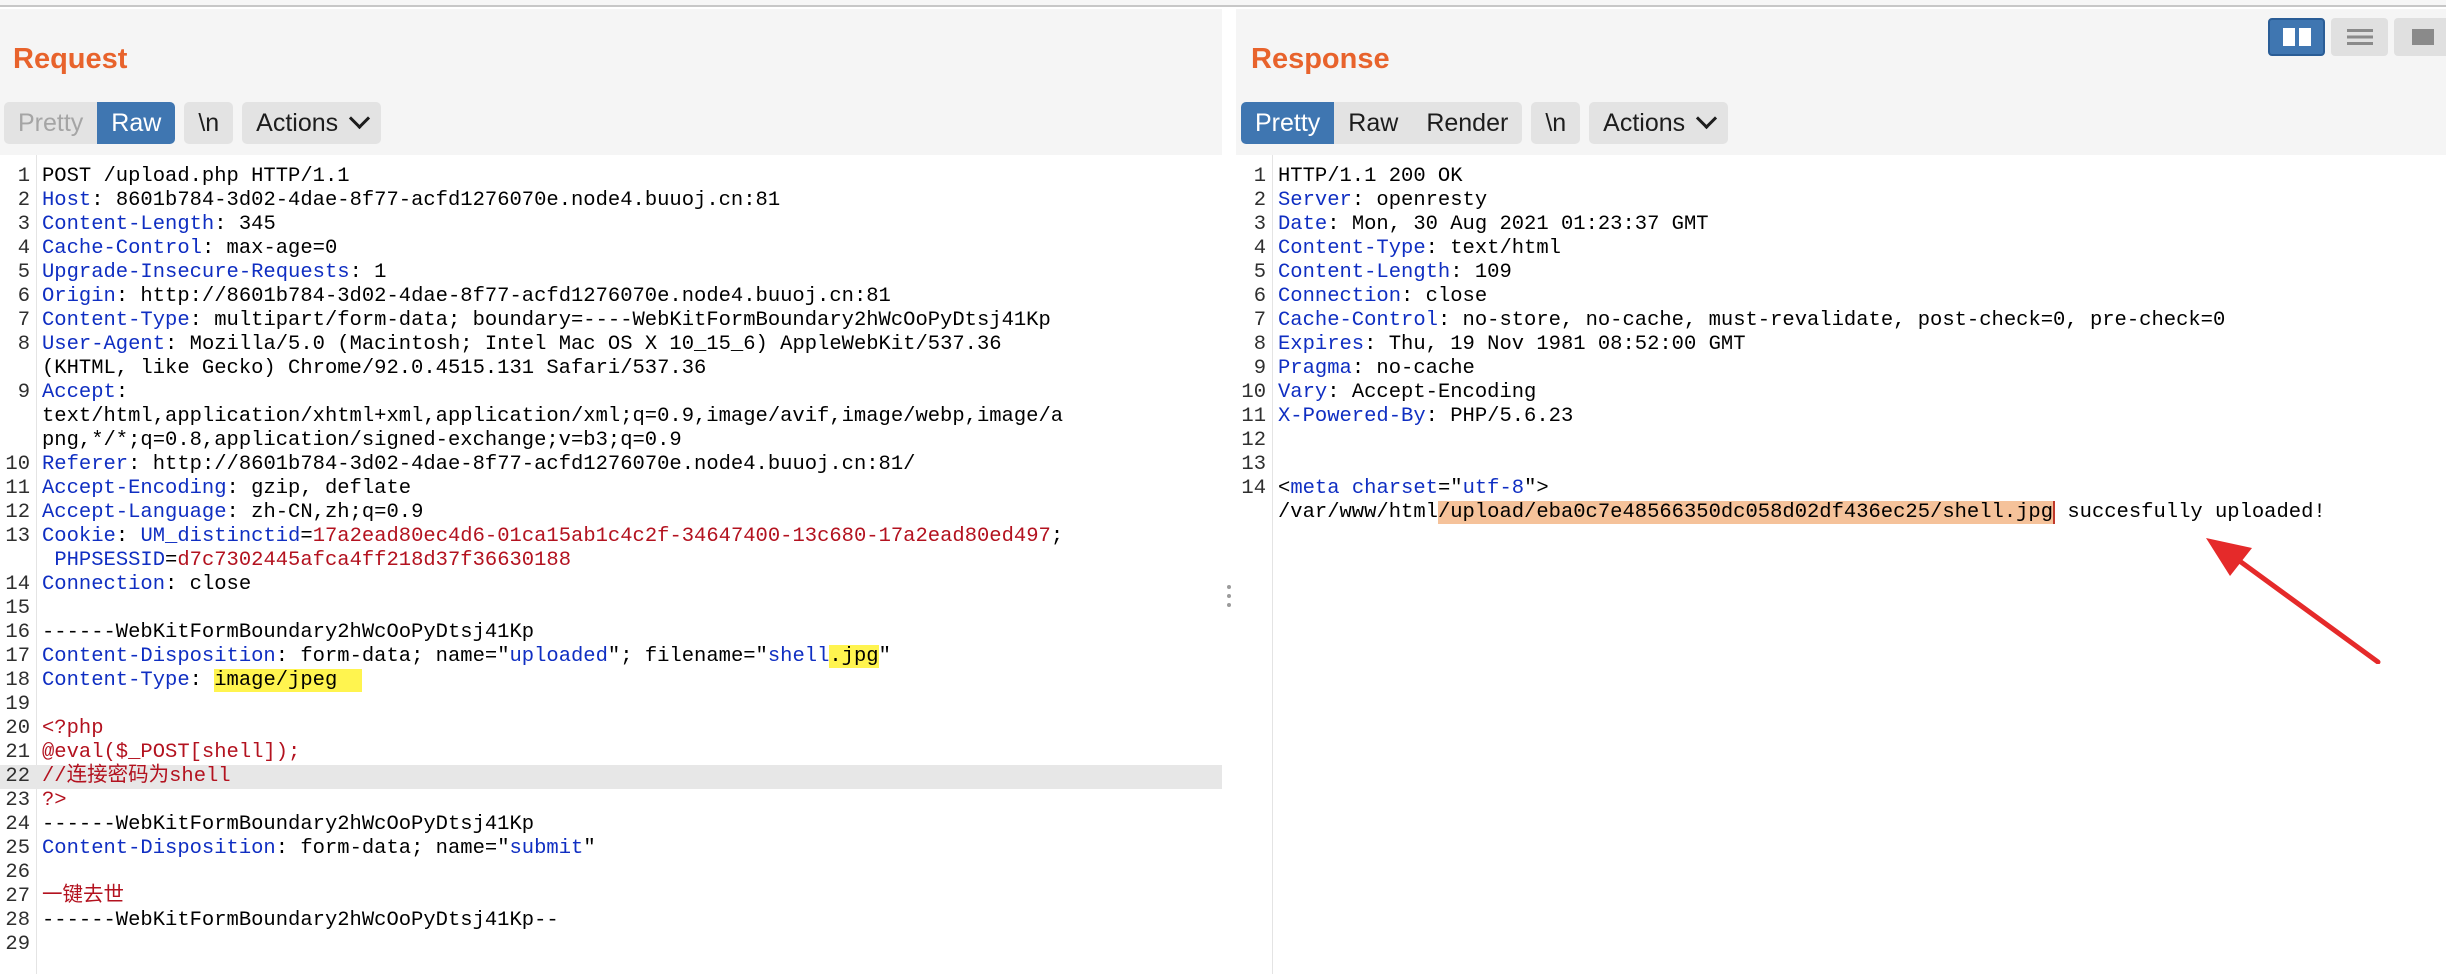 The image size is (2446, 974). Describe the element at coordinates (306, 536) in the screenshot. I see `equals: =` at that location.